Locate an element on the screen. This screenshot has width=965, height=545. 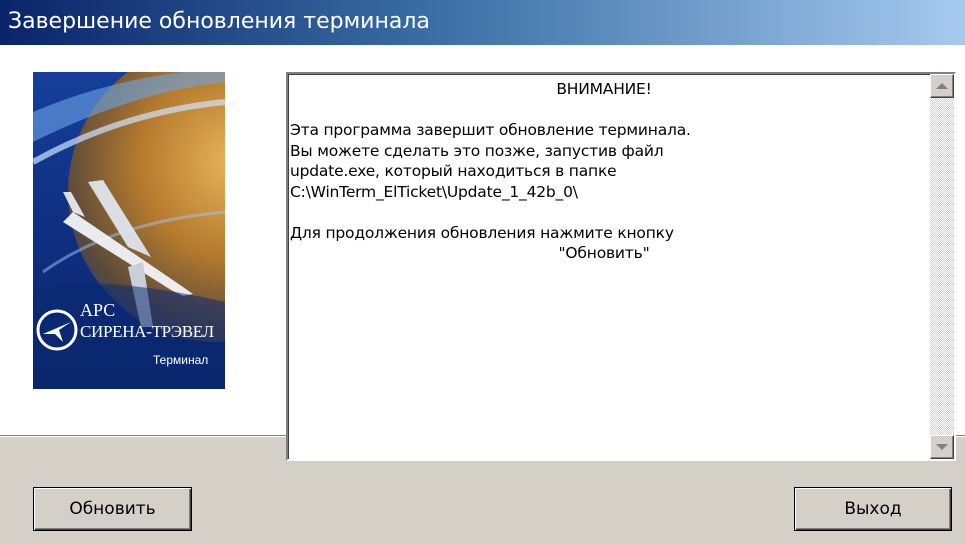
logo-text-line2: СИРЕНА-ТРЭВЕЛ is located at coordinates (147, 331).